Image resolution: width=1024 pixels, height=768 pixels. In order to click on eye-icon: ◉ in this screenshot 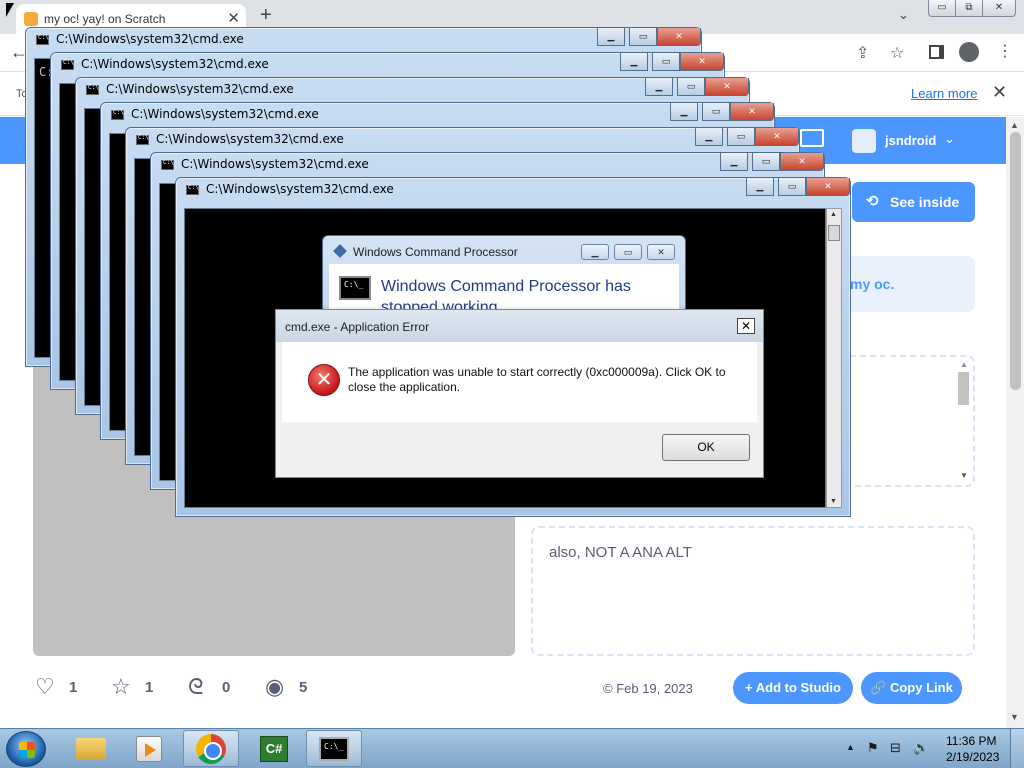, I will do `click(275, 686)`.